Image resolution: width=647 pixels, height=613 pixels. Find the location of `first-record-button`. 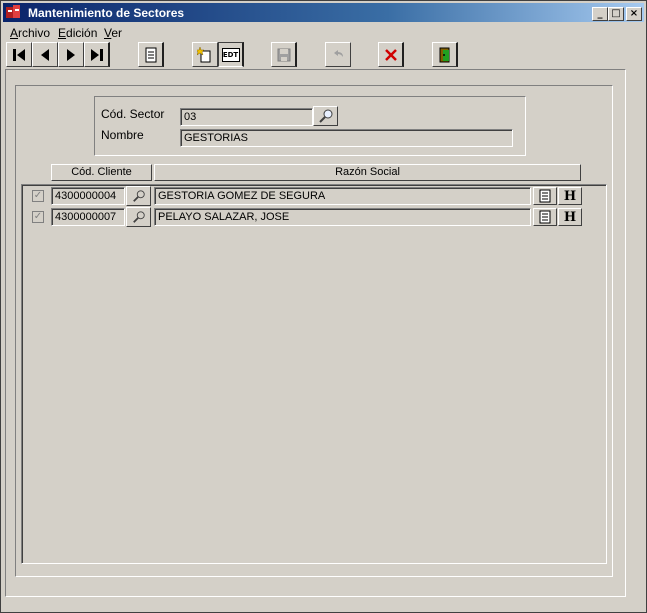

first-record-button is located at coordinates (19, 54).